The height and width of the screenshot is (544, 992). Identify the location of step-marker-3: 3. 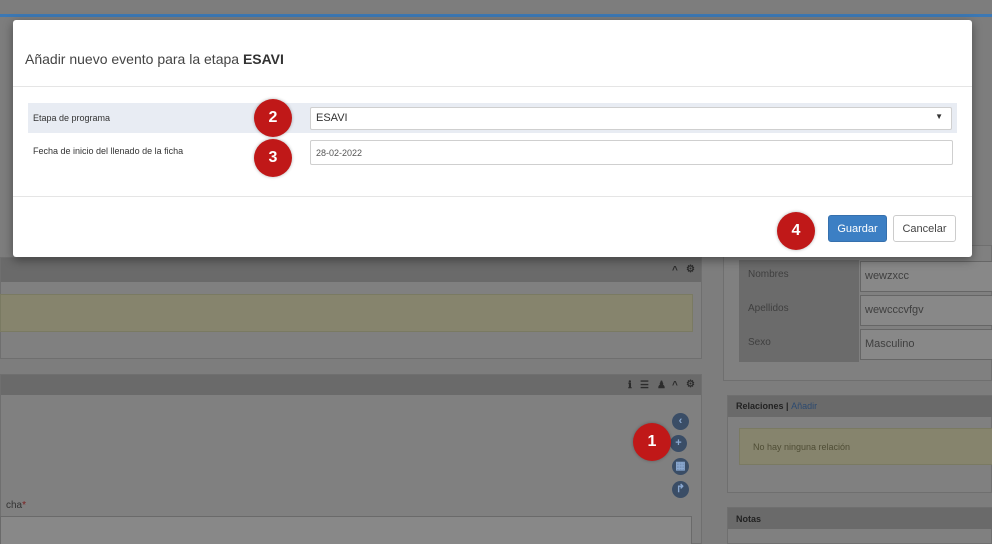
(273, 158).